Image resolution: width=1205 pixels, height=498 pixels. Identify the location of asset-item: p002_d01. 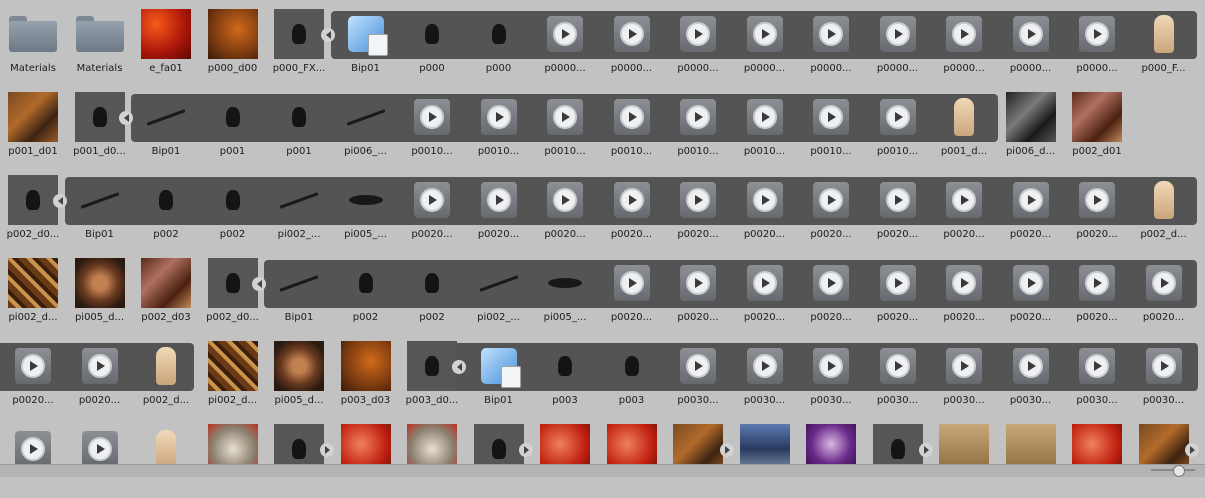
(1097, 123).